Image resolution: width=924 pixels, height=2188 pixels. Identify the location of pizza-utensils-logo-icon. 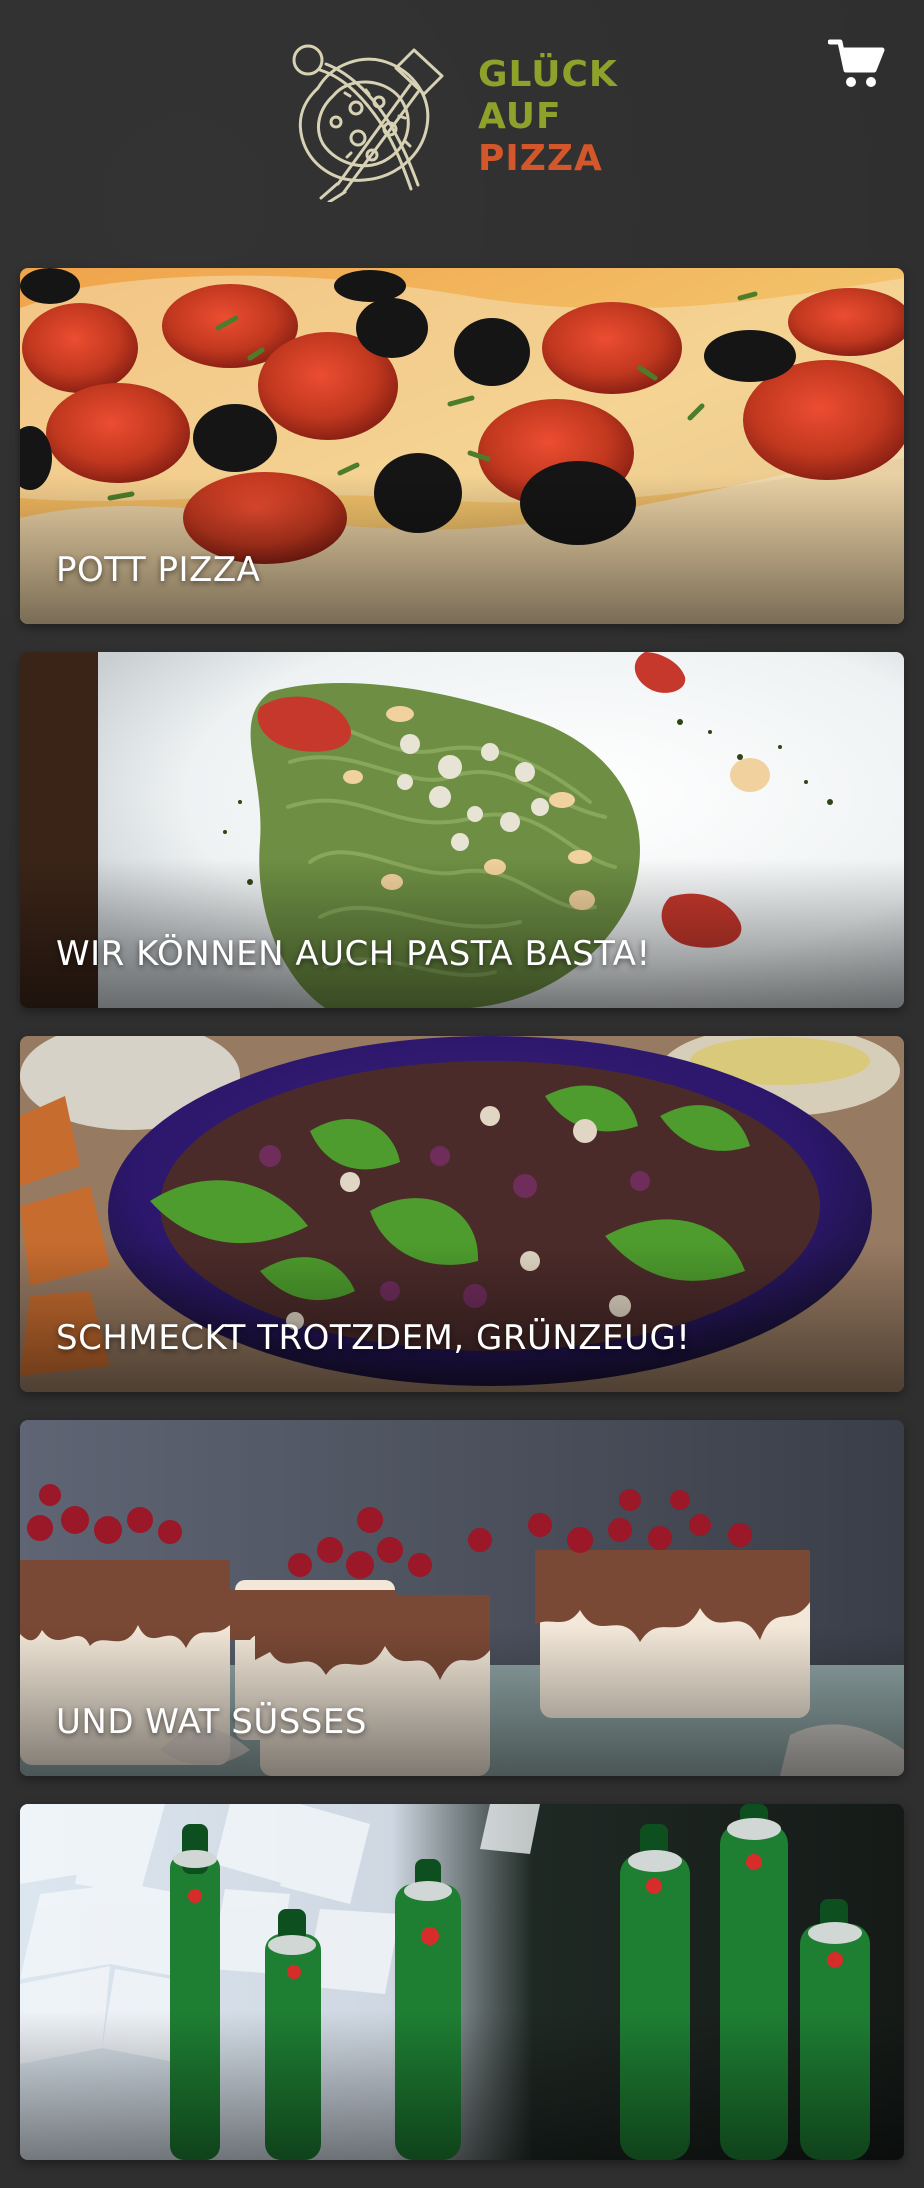
(368, 123).